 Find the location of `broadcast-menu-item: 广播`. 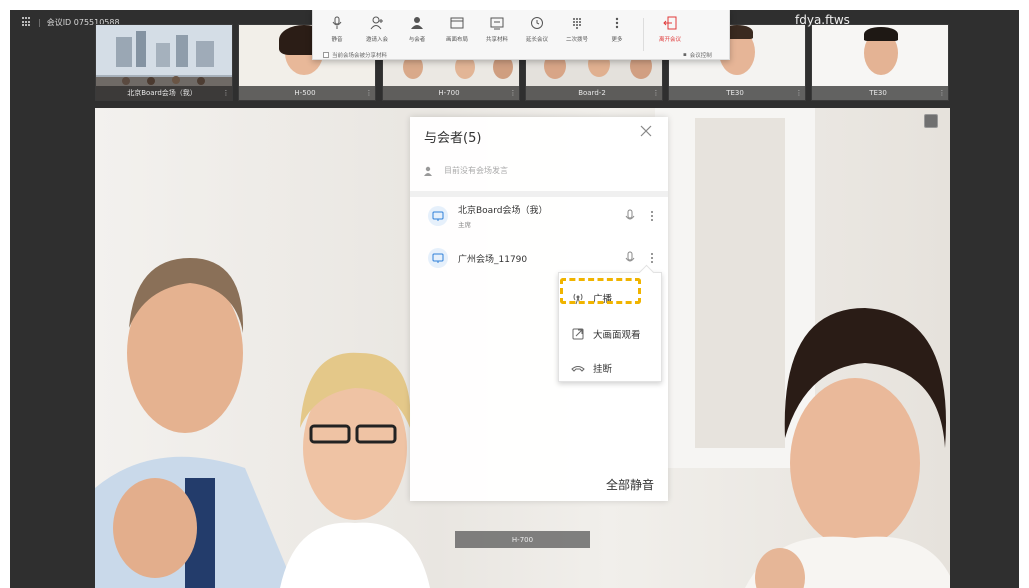

broadcast-menu-item: 广播 is located at coordinates (610, 298).